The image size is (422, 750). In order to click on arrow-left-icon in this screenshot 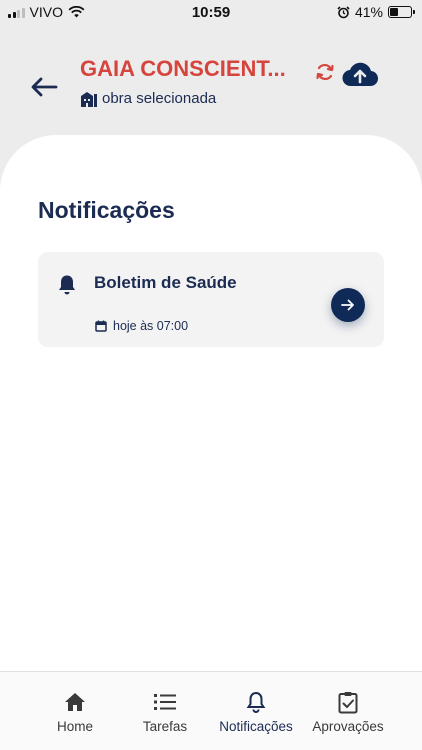, I will do `click(44, 87)`.